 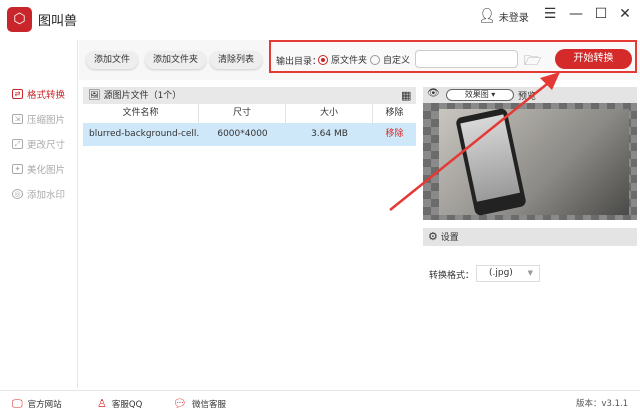 What do you see at coordinates (329, 134) in the screenshot?
I see `file-size-cell: 3.64 MB` at bounding box center [329, 134].